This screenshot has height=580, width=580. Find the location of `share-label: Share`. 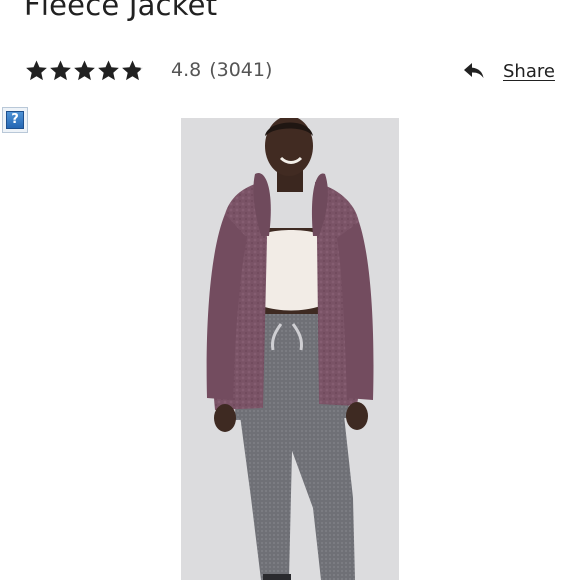

share-label: Share is located at coordinates (529, 71).